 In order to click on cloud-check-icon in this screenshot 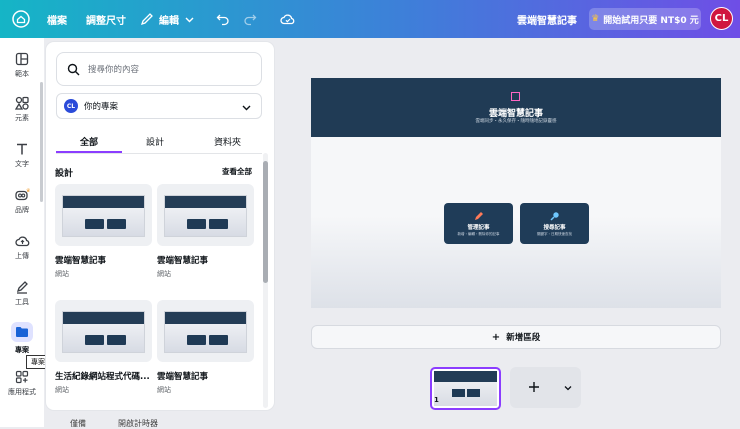, I will do `click(287, 19)`.